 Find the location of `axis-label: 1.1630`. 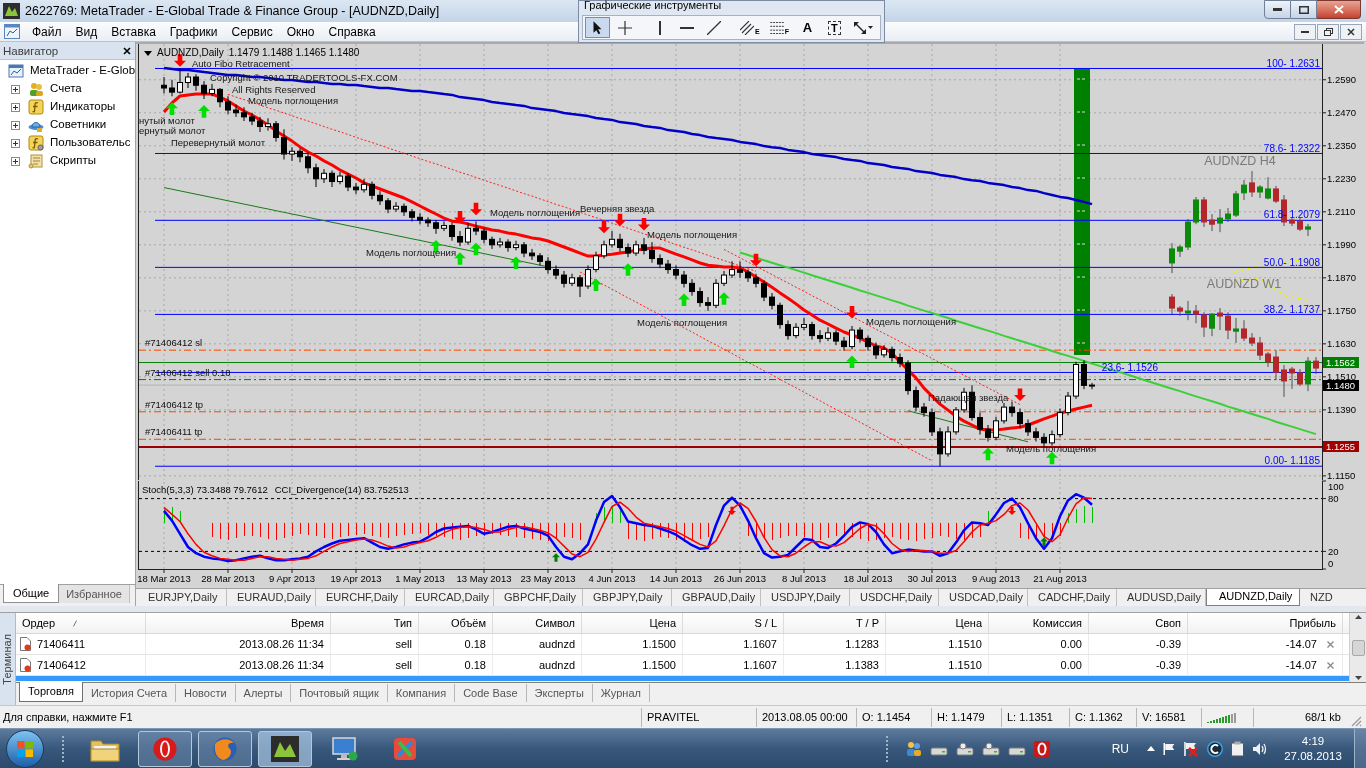

axis-label: 1.1630 is located at coordinates (1342, 344).